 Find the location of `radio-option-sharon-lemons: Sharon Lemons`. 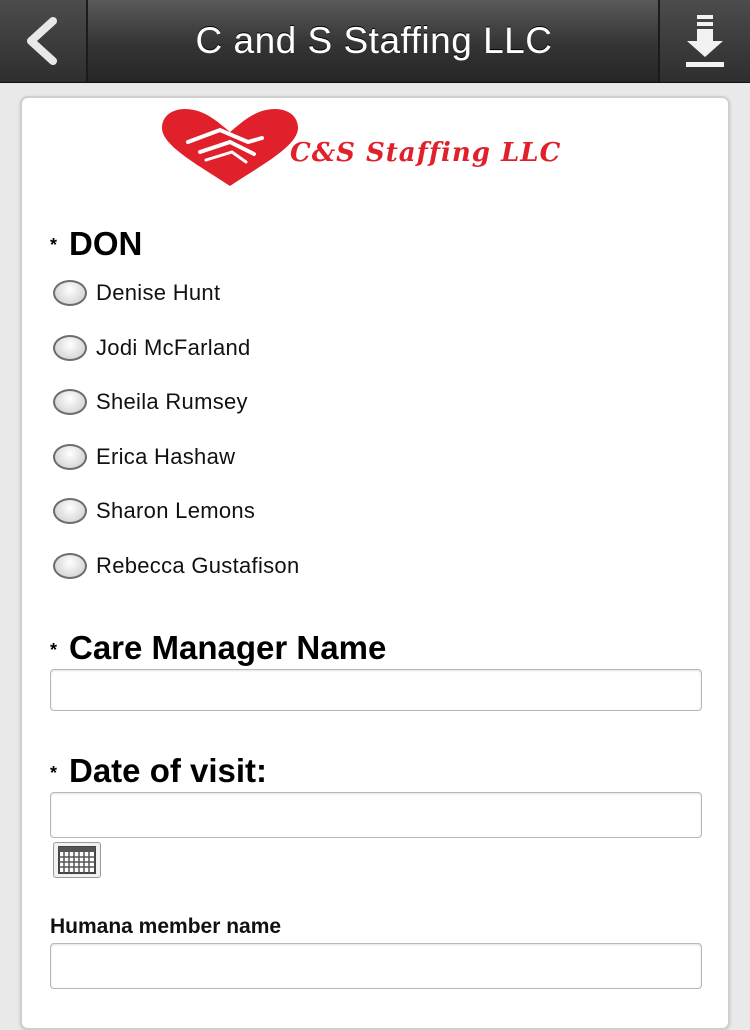

radio-option-sharon-lemons: Sharon Lemons is located at coordinates (154, 511).